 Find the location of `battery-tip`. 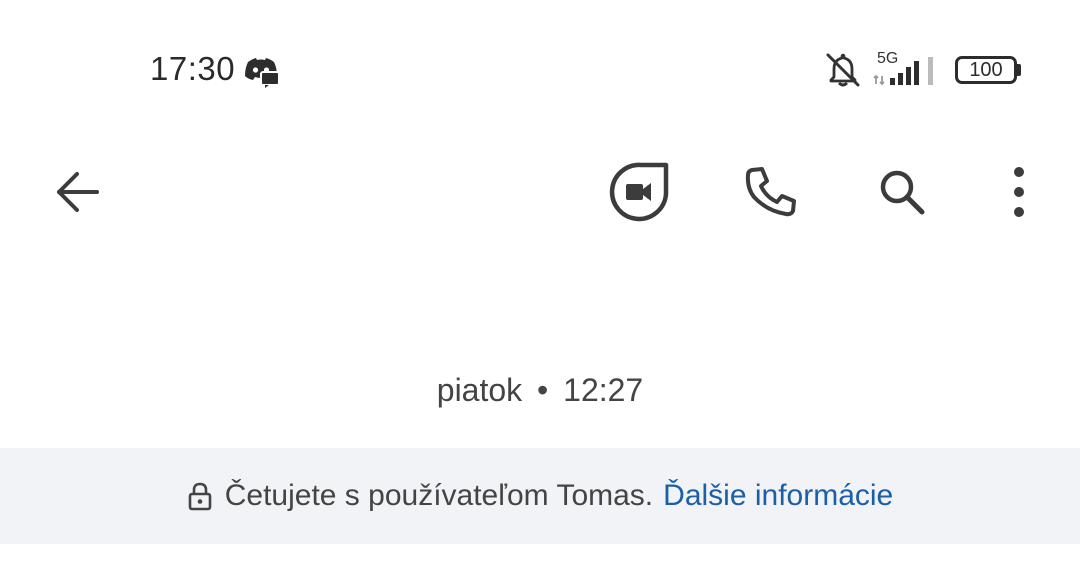

battery-tip is located at coordinates (1019, 70).